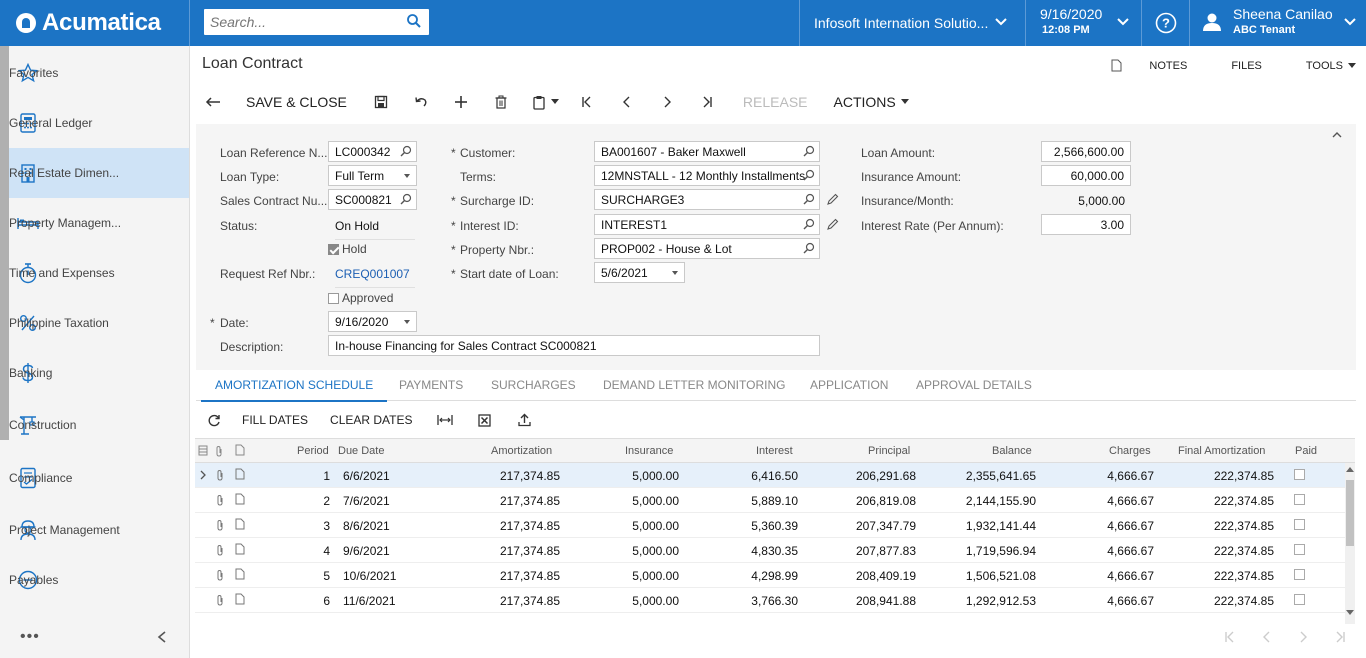  What do you see at coordinates (1001, 476) in the screenshot?
I see `cell-balance: 2,355,641.65` at bounding box center [1001, 476].